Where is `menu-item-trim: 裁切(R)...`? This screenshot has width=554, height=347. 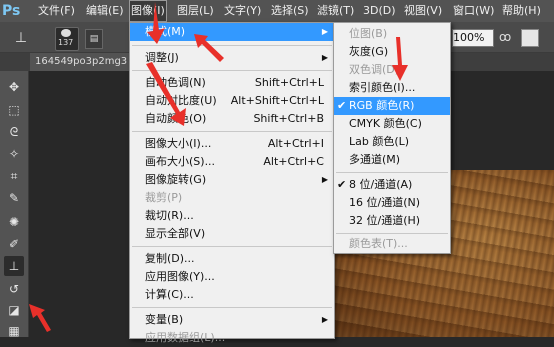
menu-item-trim: 裁切(R)... is located at coordinates (232, 216).